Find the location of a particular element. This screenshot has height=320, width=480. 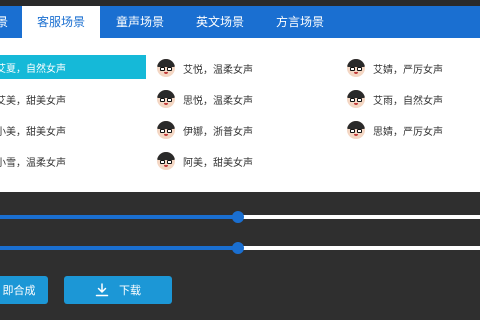

speed-slider is located at coordinates (240, 248).